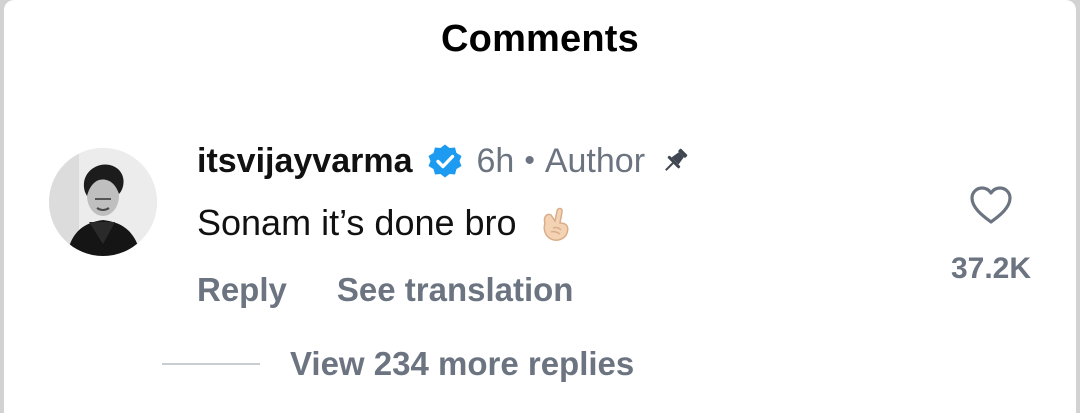 This screenshot has width=1080, height=413. What do you see at coordinates (495, 160) in the screenshot?
I see `comment-timestamp: 6h` at bounding box center [495, 160].